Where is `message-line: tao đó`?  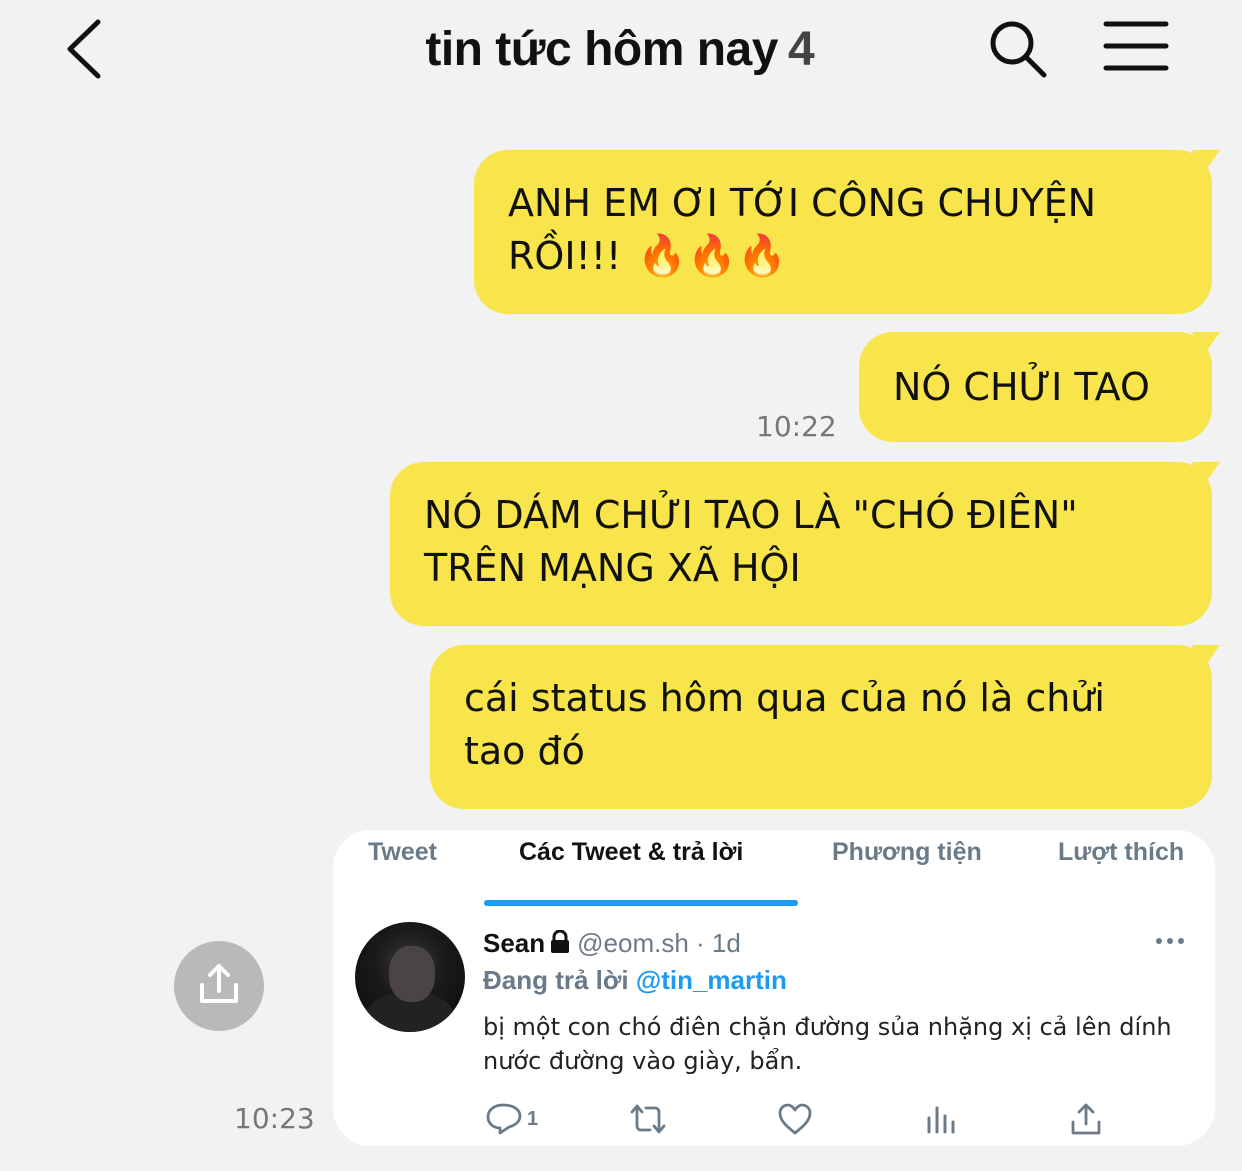 message-line: tao đó is located at coordinates (524, 751).